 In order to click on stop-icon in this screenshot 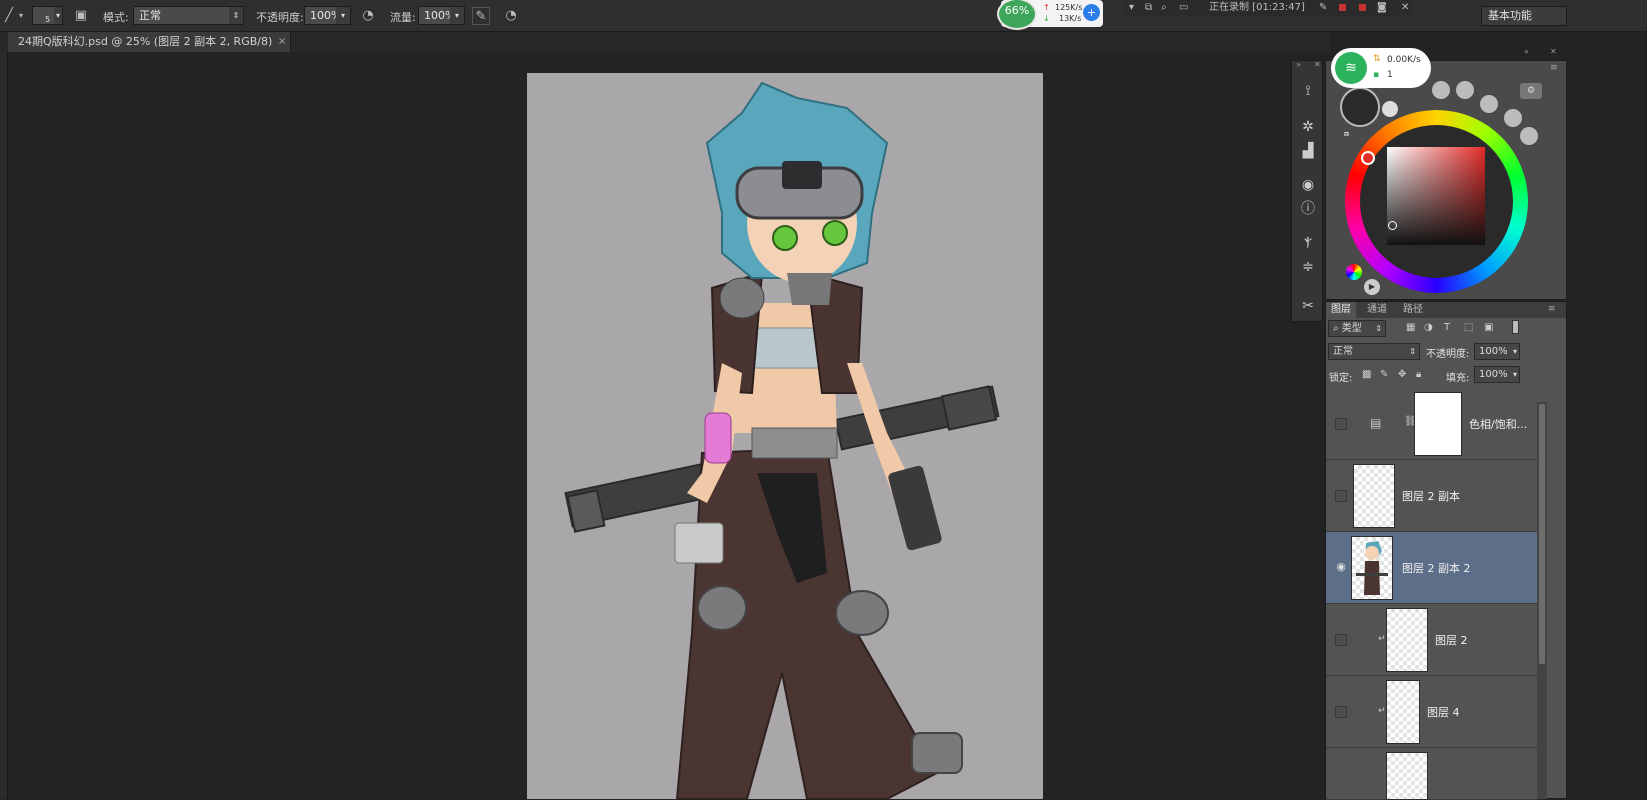, I will do `click(1342, 7)`.